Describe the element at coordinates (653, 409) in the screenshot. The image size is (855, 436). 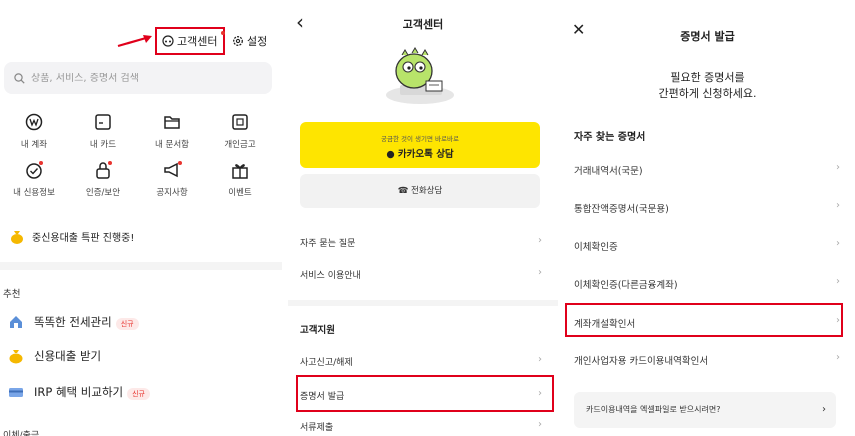
I see `banner-label: 카드이용내역을 엑셀파일로 받으시려면?` at that location.